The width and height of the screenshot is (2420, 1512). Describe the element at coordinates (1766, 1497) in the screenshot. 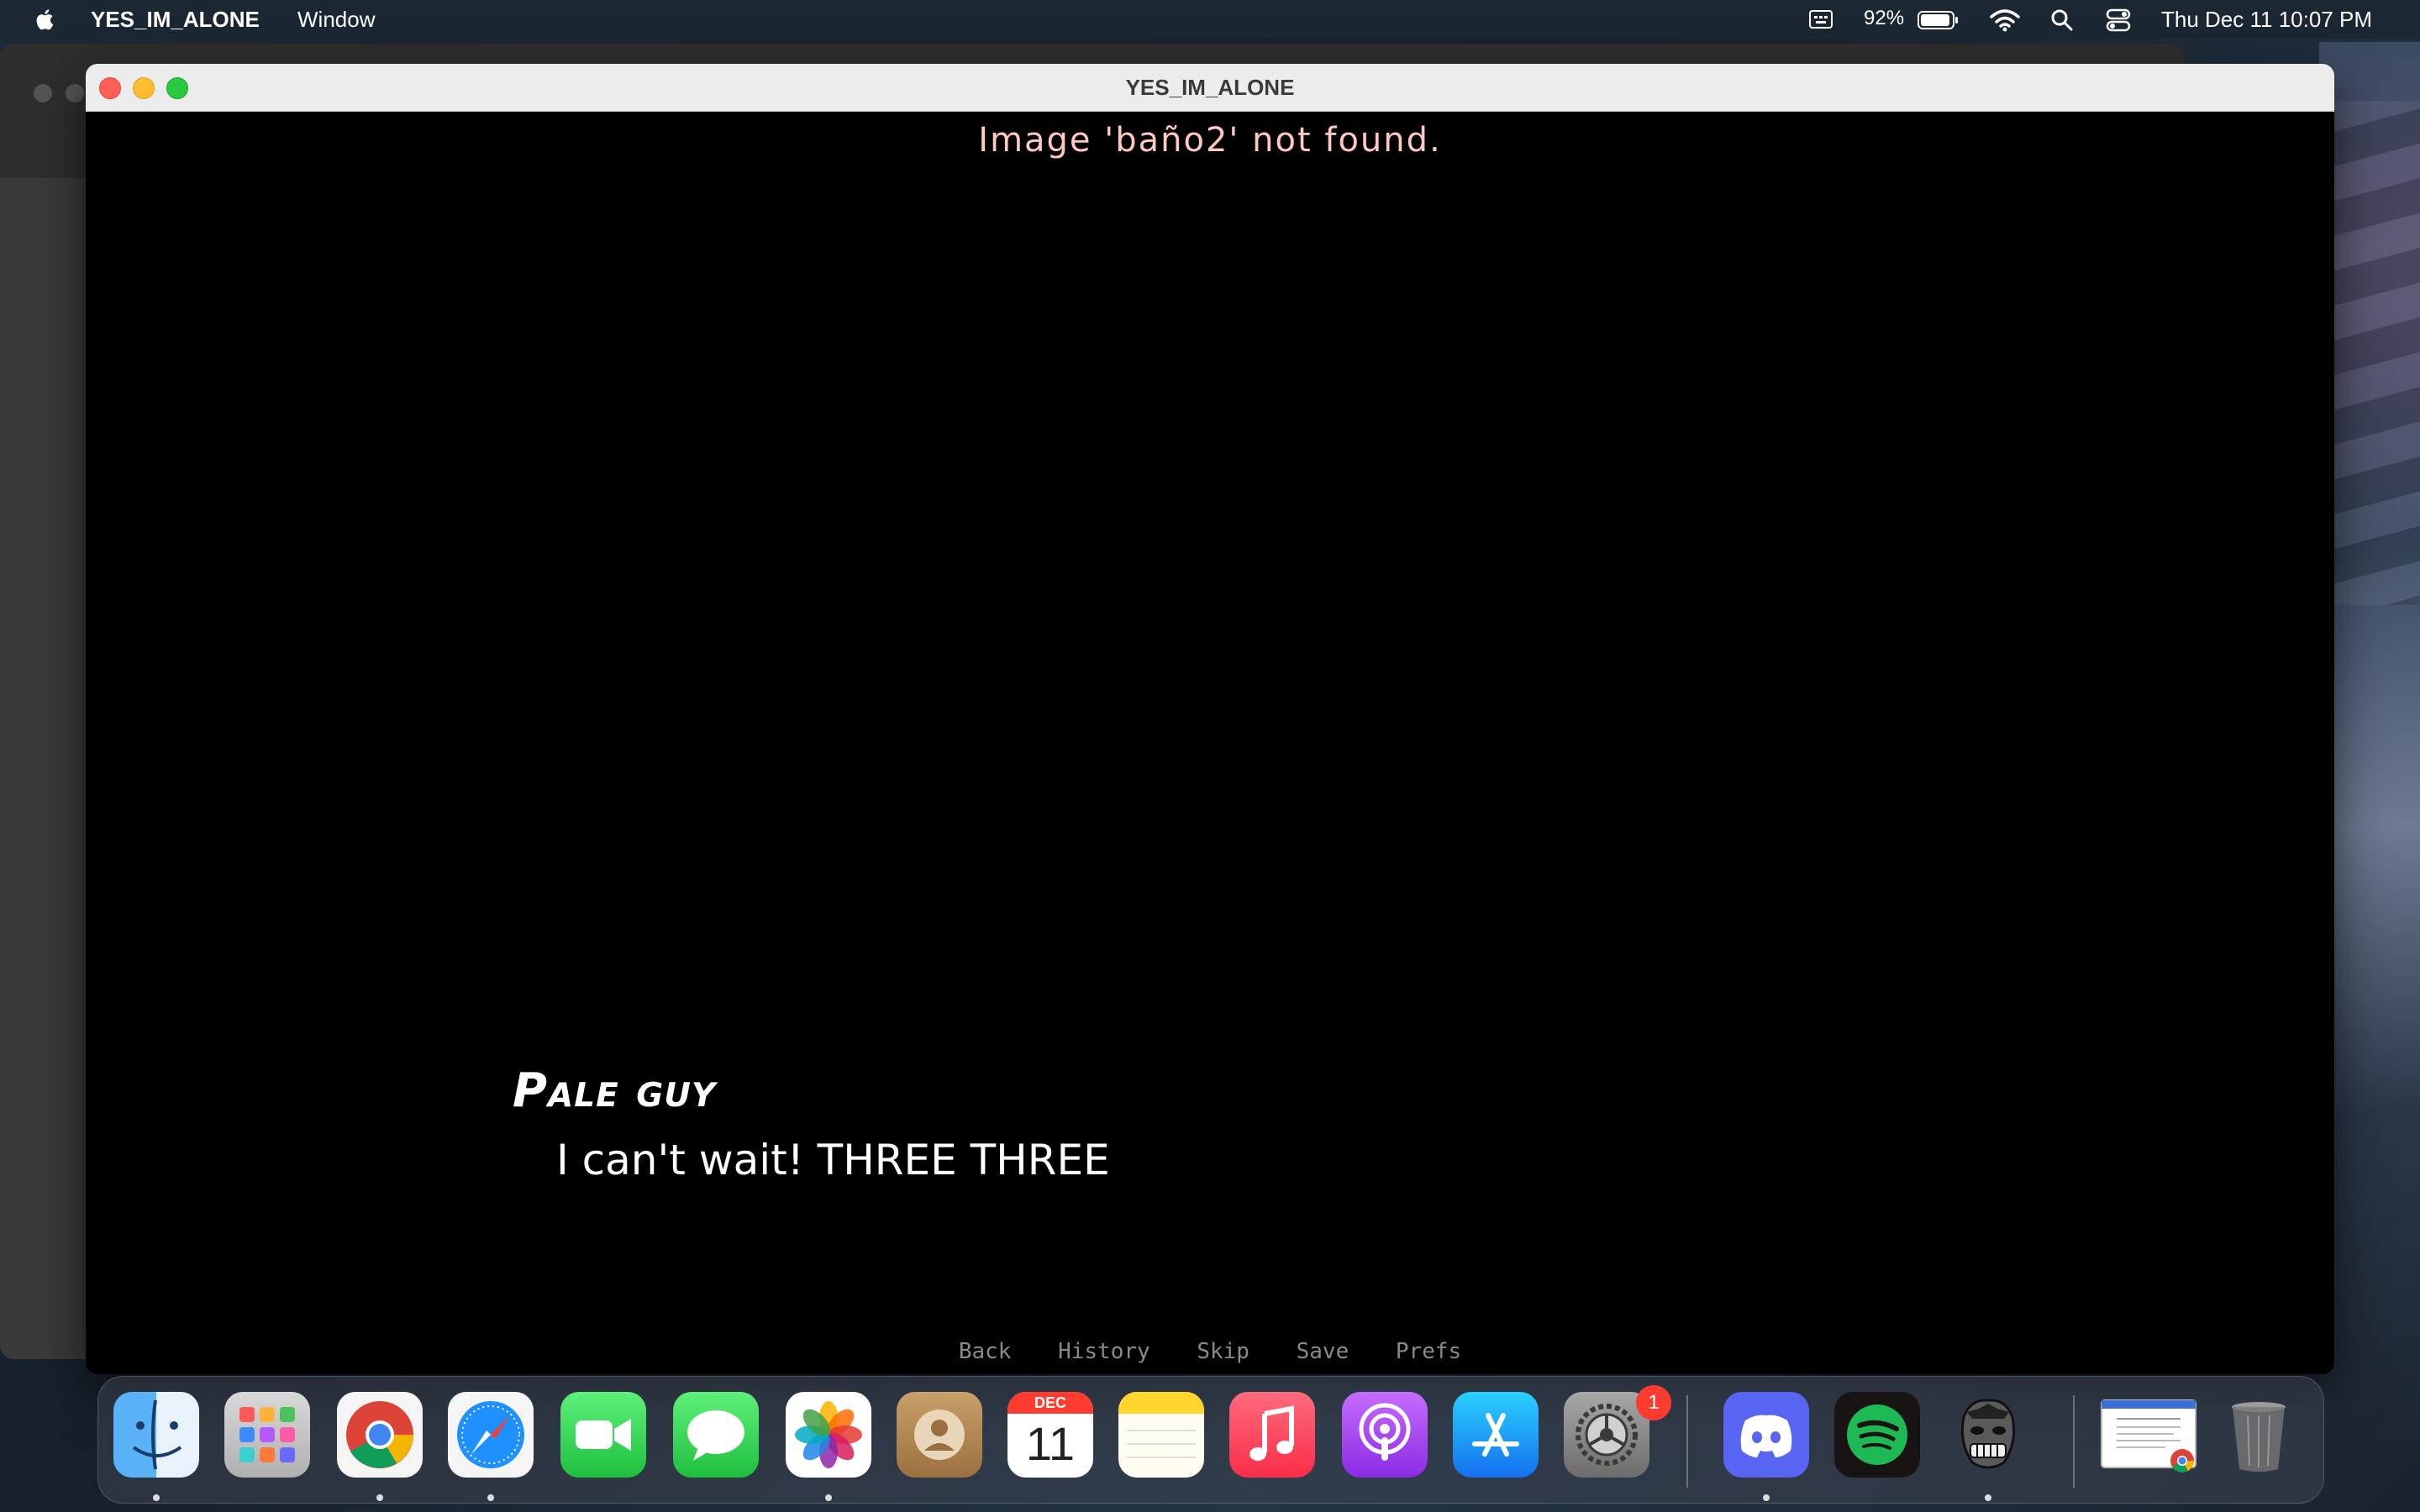

I see `discord-running-dot` at that location.